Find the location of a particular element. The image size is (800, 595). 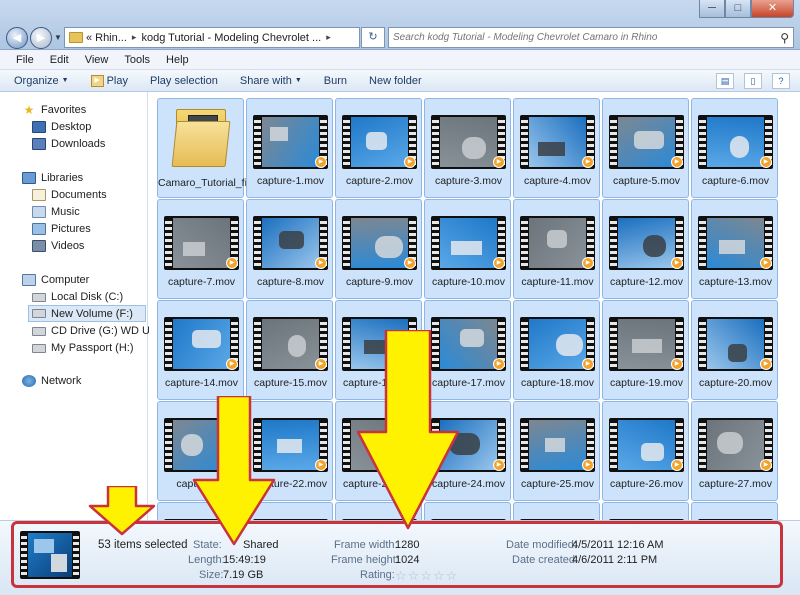

file-item: ▶ capture-5.mov is located at coordinates (645, 148).